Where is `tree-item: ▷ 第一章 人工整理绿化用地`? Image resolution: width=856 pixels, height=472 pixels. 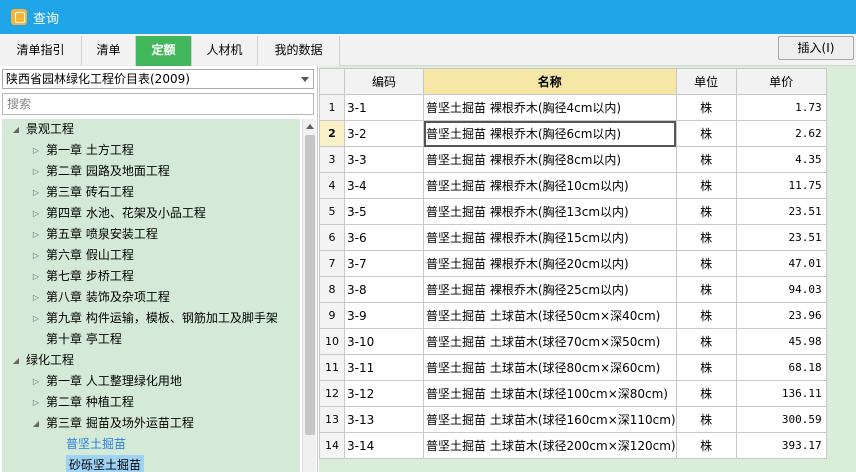
tree-item: ▷ 第一章 人工整理绿化用地 is located at coordinates (151, 381).